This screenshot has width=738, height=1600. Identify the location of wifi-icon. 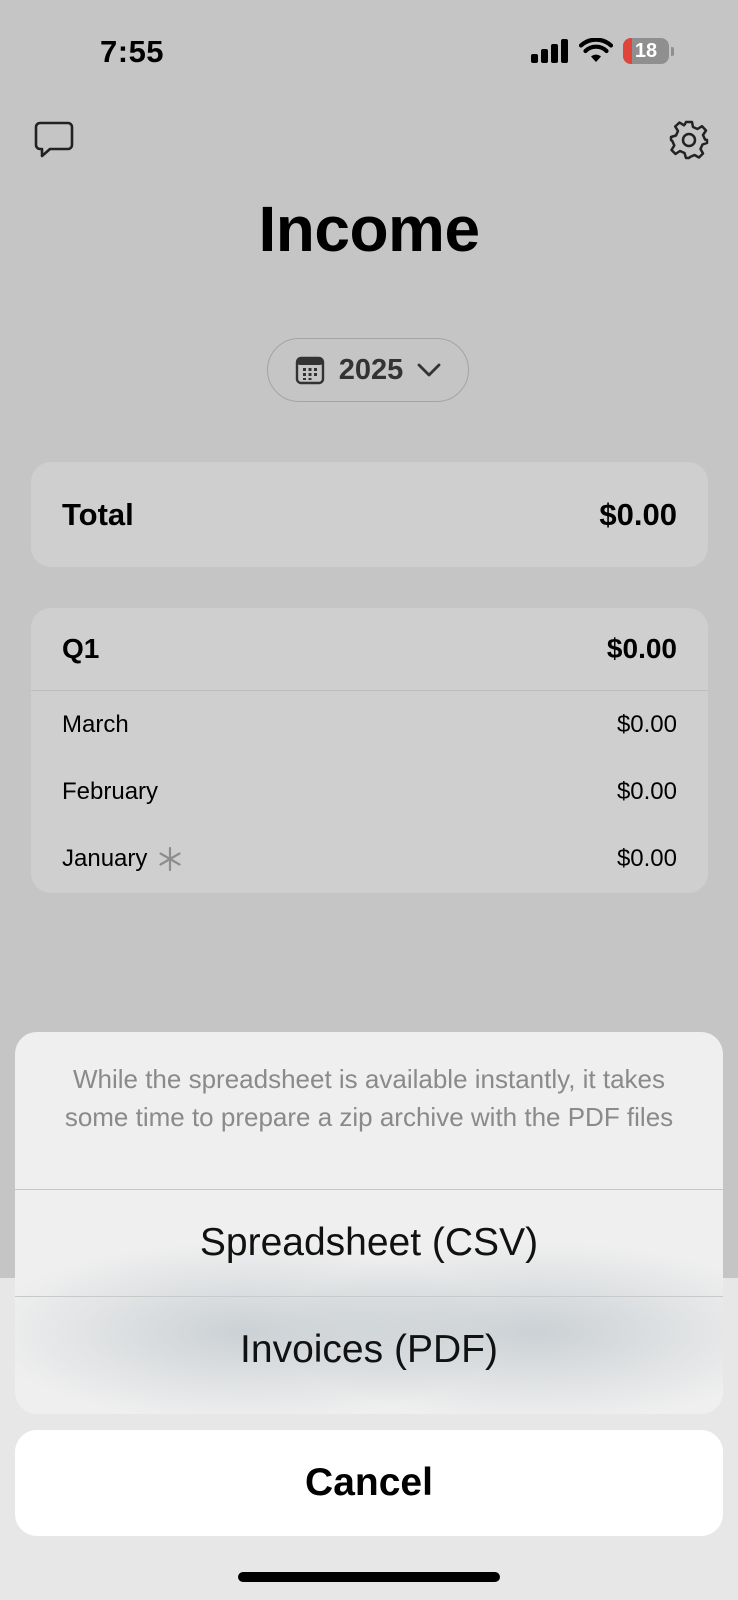
(596, 50).